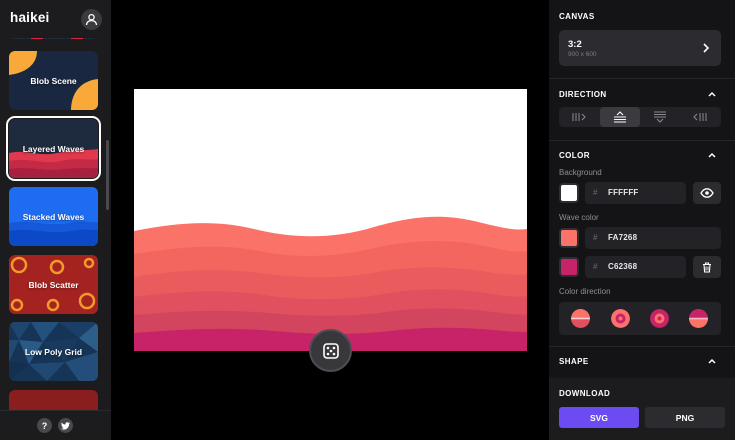  I want to click on download-svg-button: SVG, so click(599, 417).